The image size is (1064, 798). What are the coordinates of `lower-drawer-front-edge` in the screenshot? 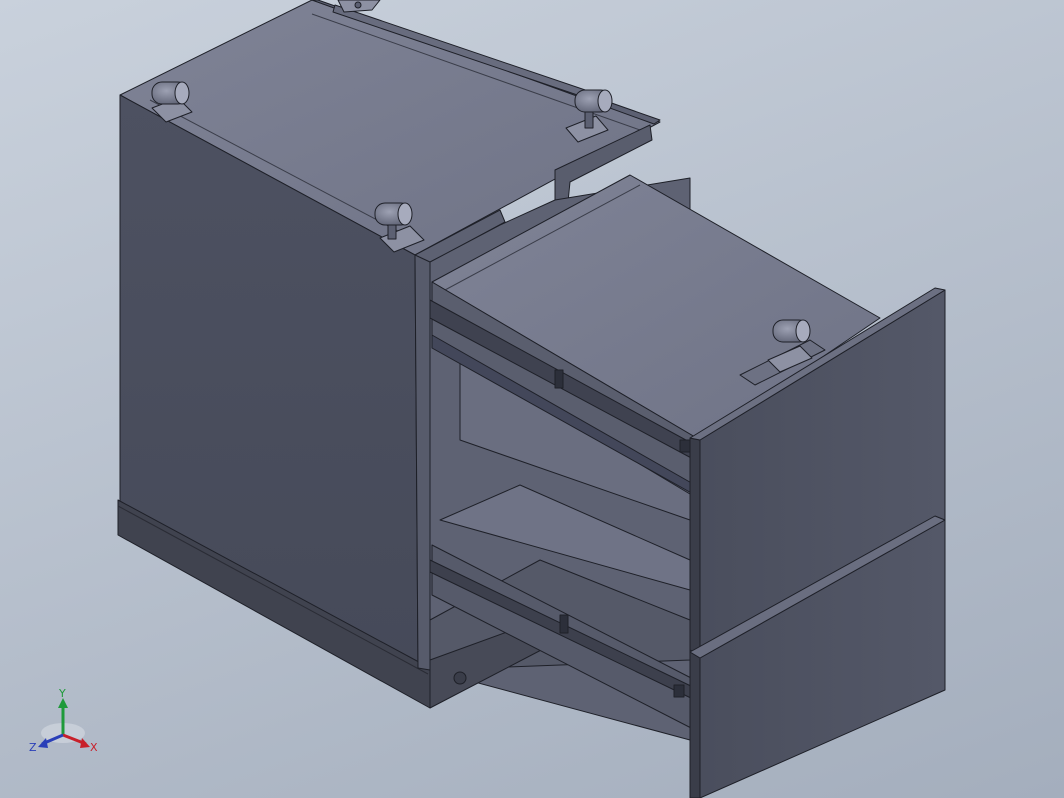 It's located at (695, 724).